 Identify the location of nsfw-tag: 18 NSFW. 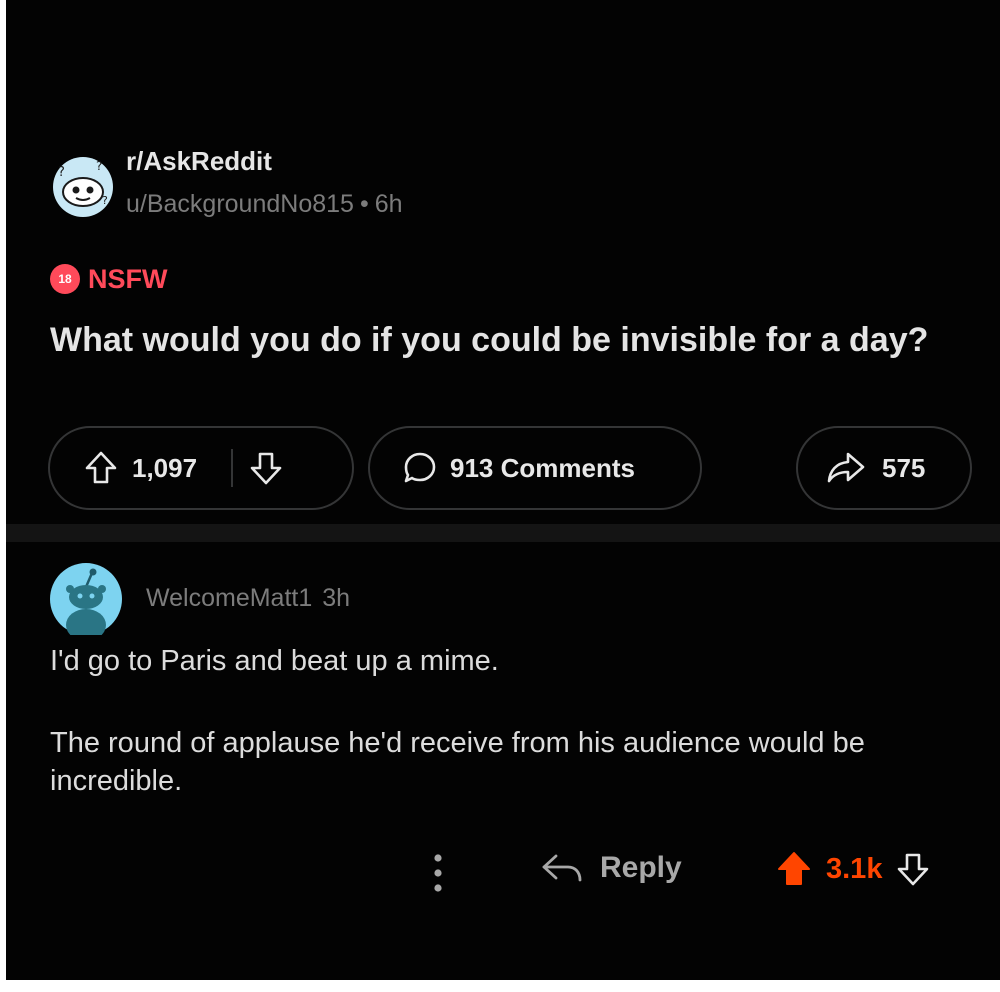
(108, 279).